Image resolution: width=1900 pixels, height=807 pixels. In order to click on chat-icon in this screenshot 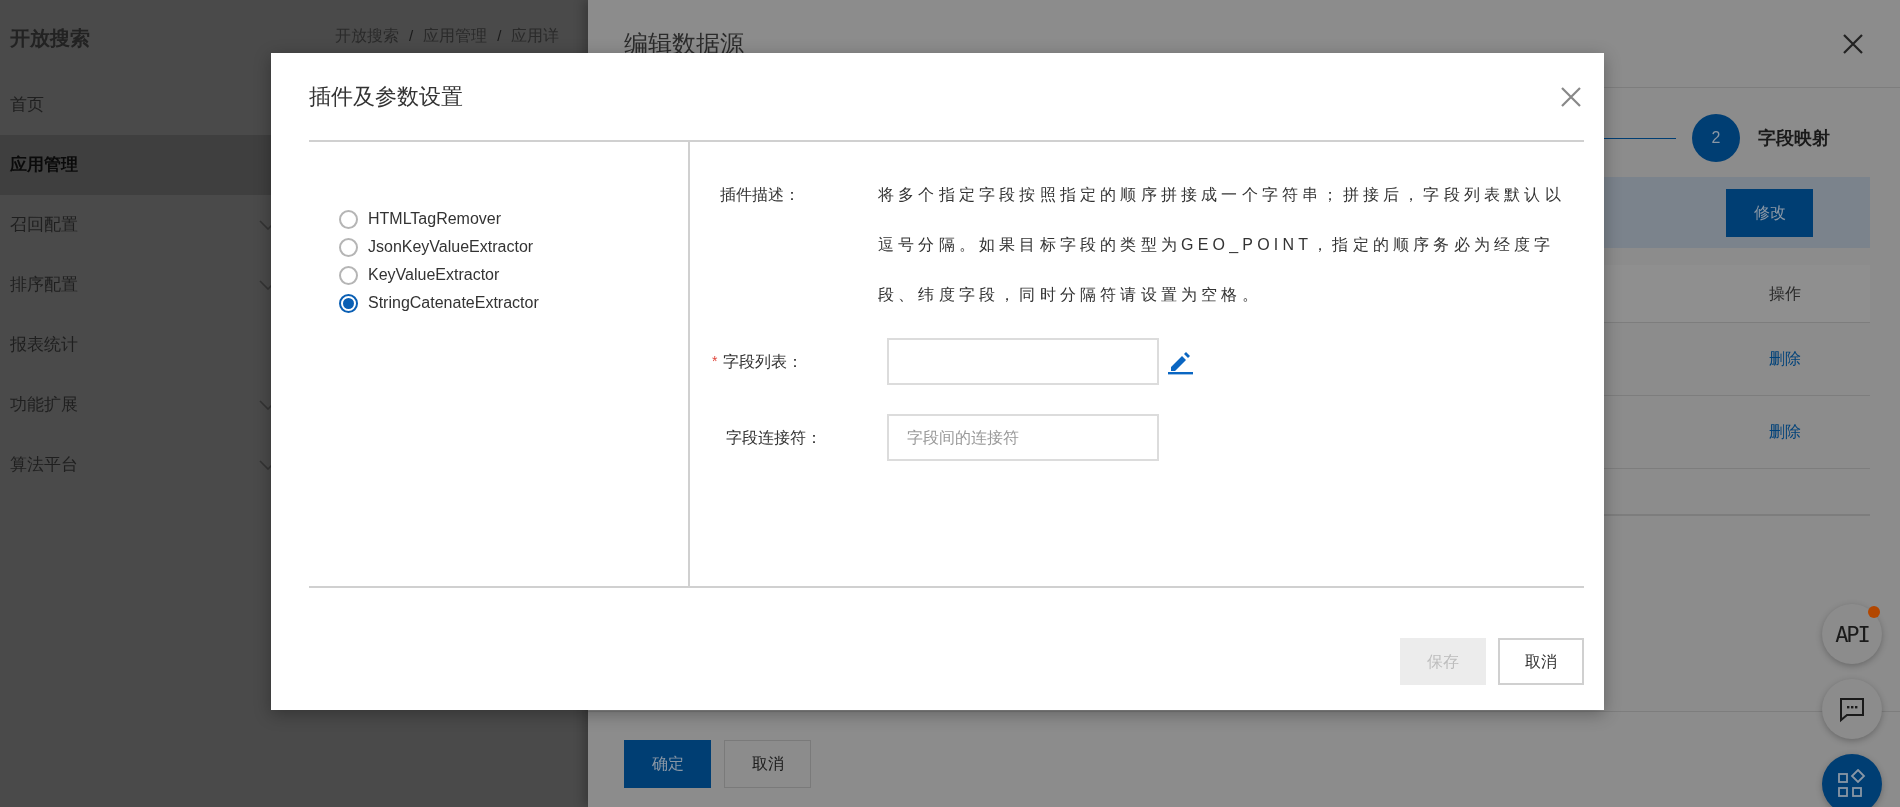, I will do `click(1852, 709)`.